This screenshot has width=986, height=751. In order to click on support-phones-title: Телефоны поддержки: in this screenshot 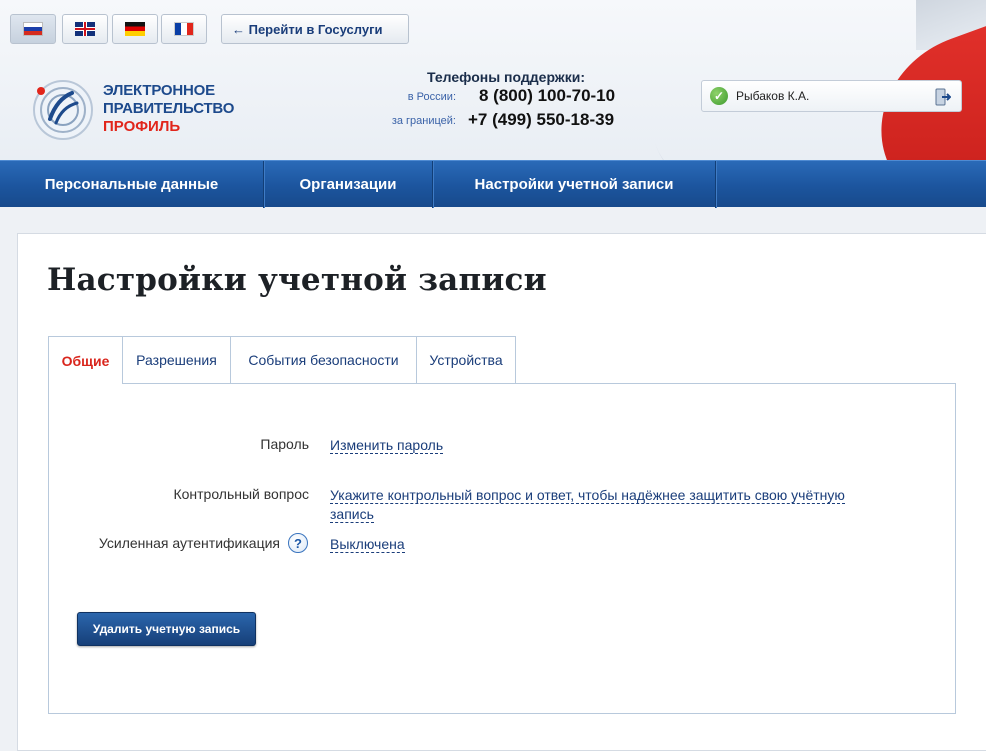, I will do `click(506, 77)`.